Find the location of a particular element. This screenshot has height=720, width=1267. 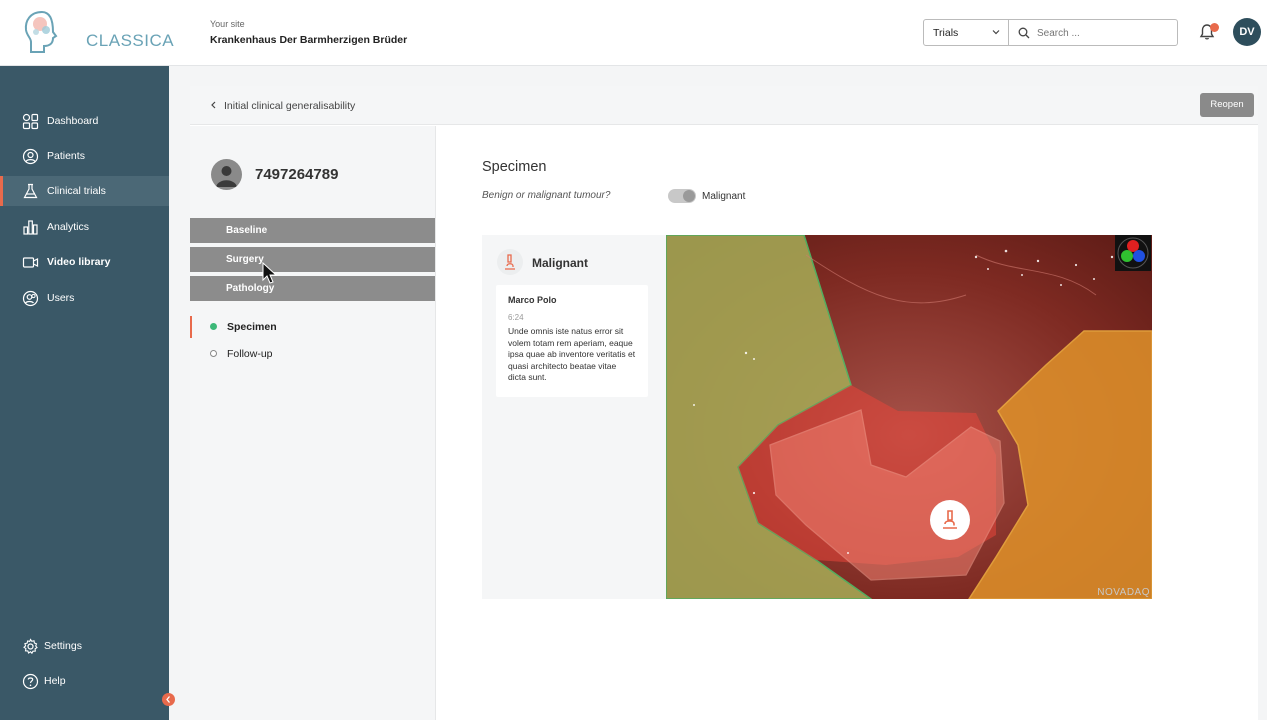

user-avatar: DV is located at coordinates (1247, 32).